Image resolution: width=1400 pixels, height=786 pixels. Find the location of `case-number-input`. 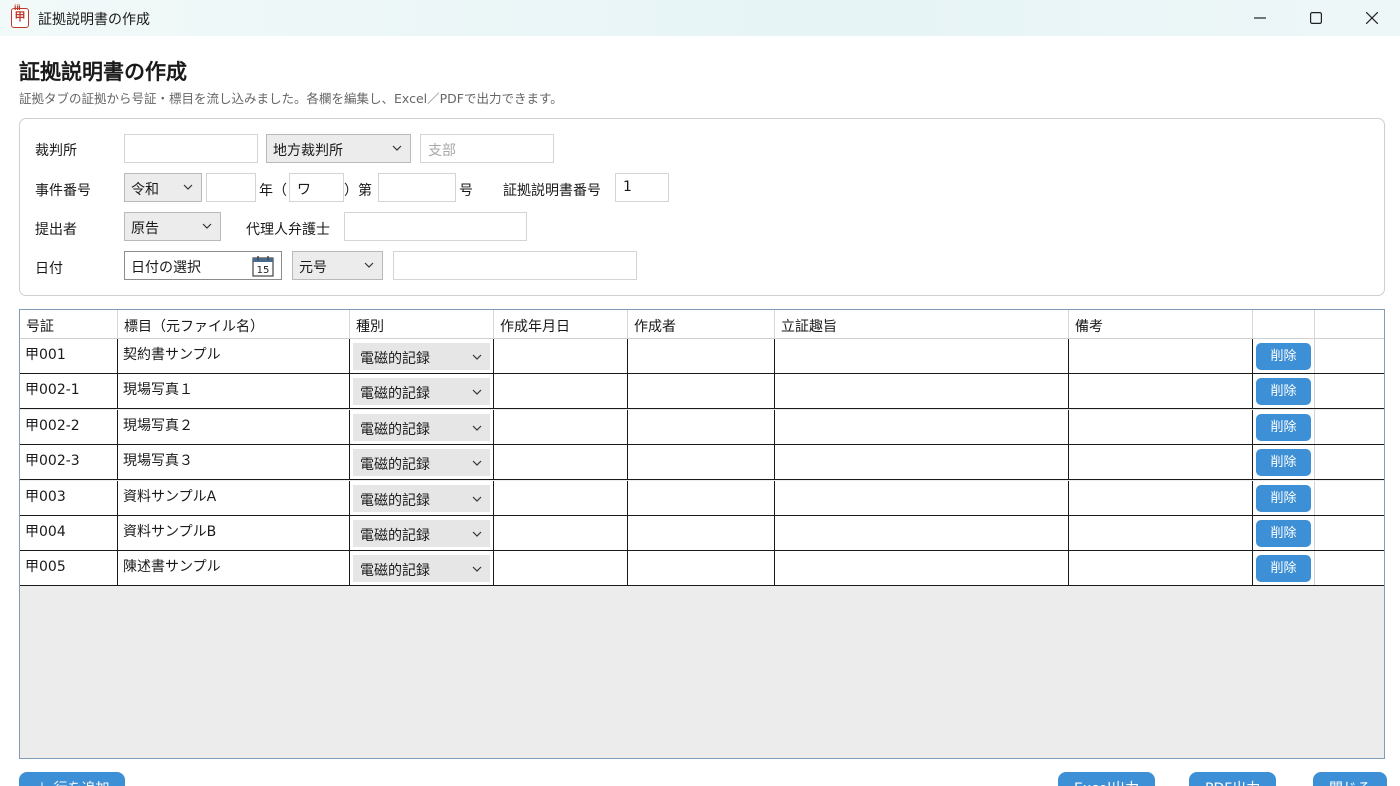

case-number-input is located at coordinates (417, 187).